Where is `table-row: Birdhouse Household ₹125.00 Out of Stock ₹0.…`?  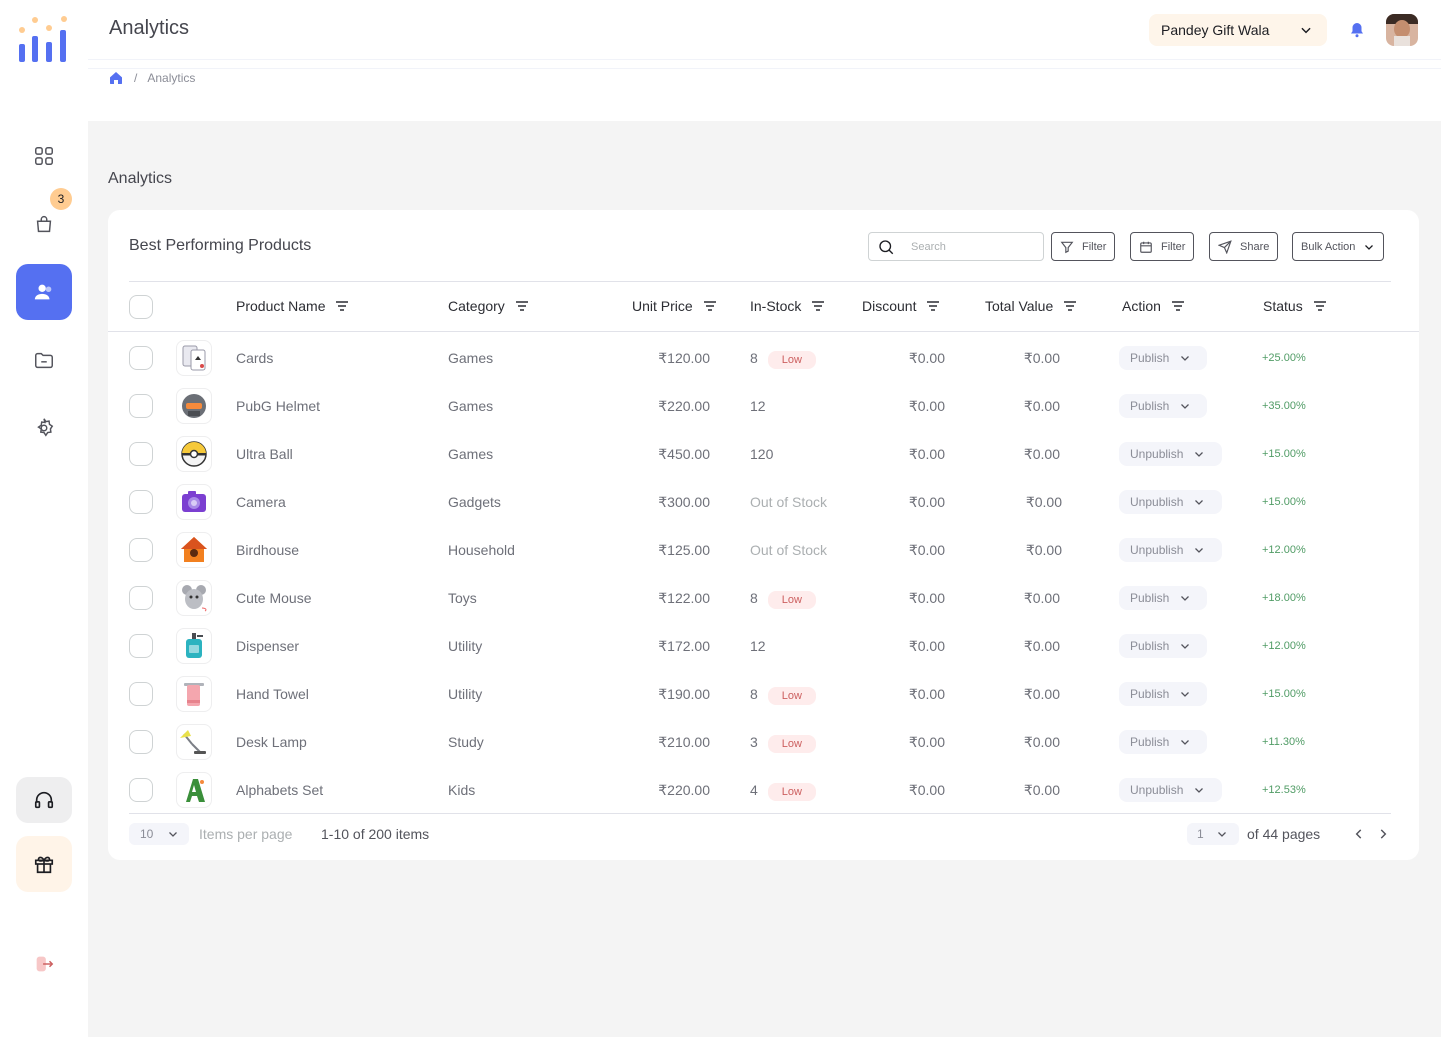
table-row: Birdhouse Household ₹125.00 Out of Stock ₹0.… is located at coordinates (763, 550).